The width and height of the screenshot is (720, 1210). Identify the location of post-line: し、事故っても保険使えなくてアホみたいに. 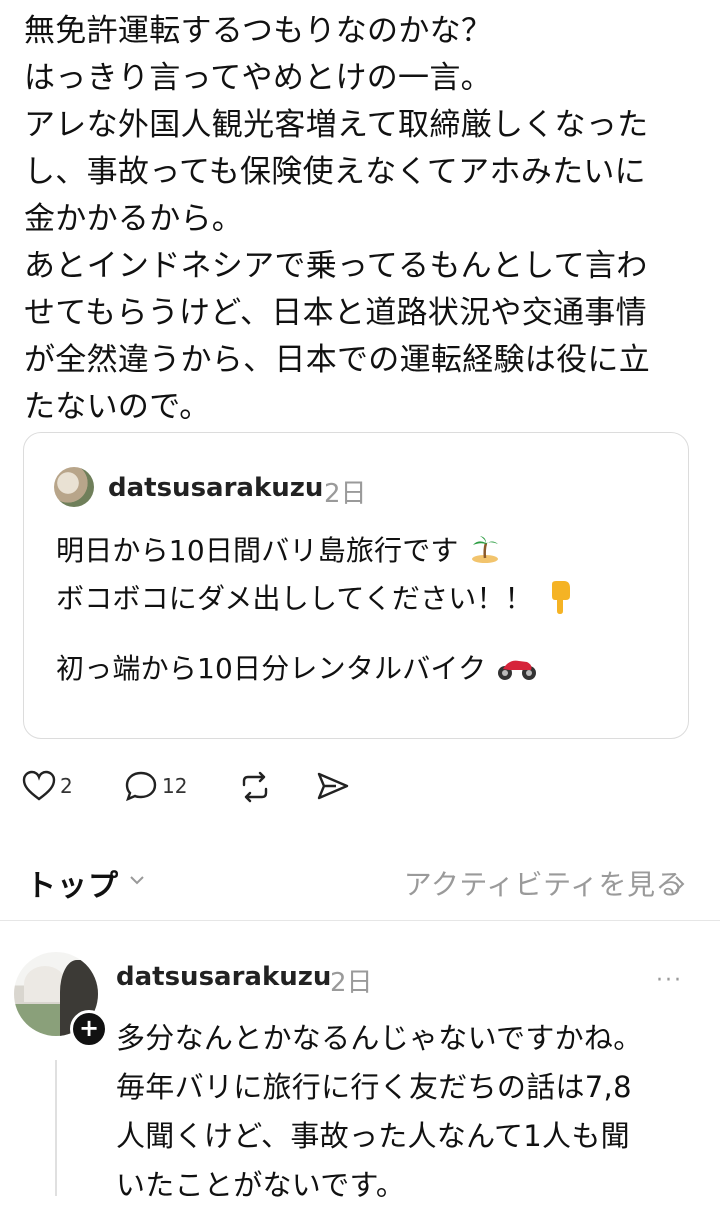
(335, 172).